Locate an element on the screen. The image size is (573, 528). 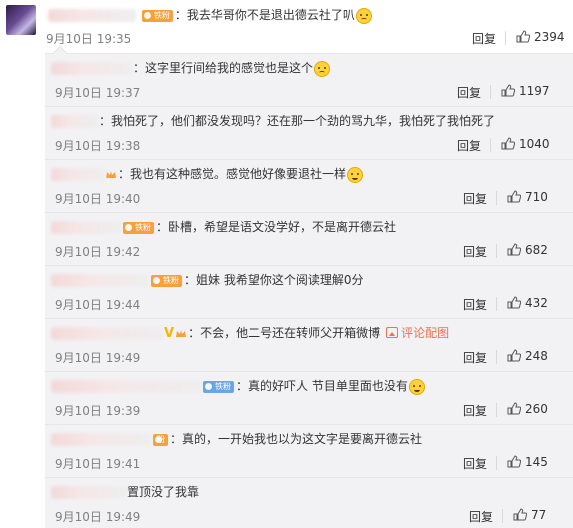
reply-text: 姐妹 我希望你这个阅读理解0分 is located at coordinates (280, 280).